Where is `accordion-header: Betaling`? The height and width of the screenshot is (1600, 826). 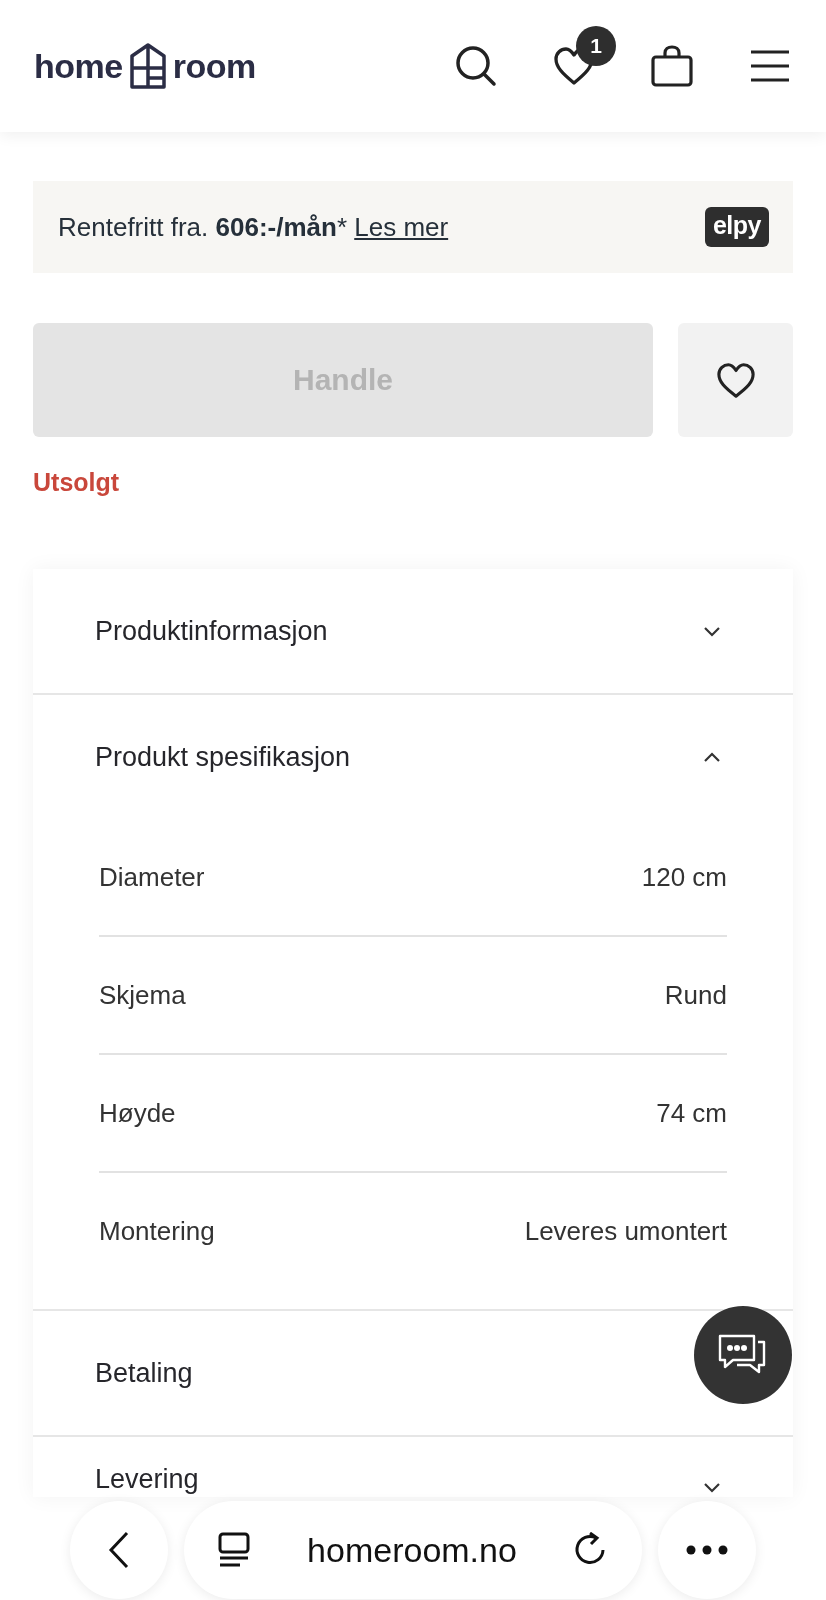
accordion-header: Betaling is located at coordinates (413, 1373).